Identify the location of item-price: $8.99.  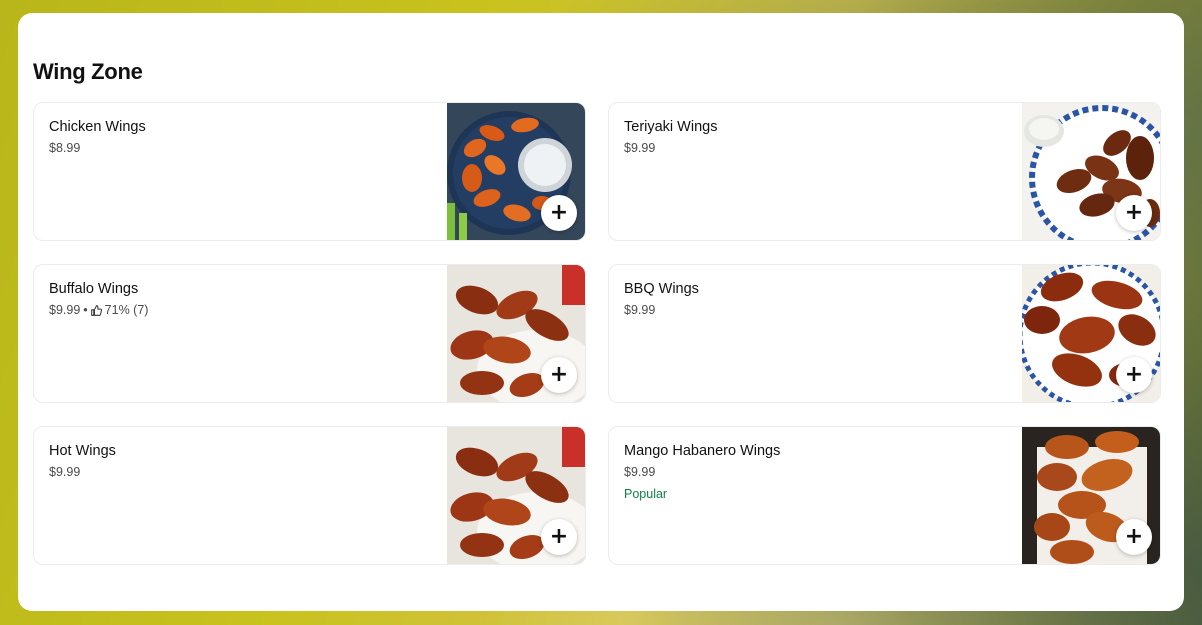
(65, 148).